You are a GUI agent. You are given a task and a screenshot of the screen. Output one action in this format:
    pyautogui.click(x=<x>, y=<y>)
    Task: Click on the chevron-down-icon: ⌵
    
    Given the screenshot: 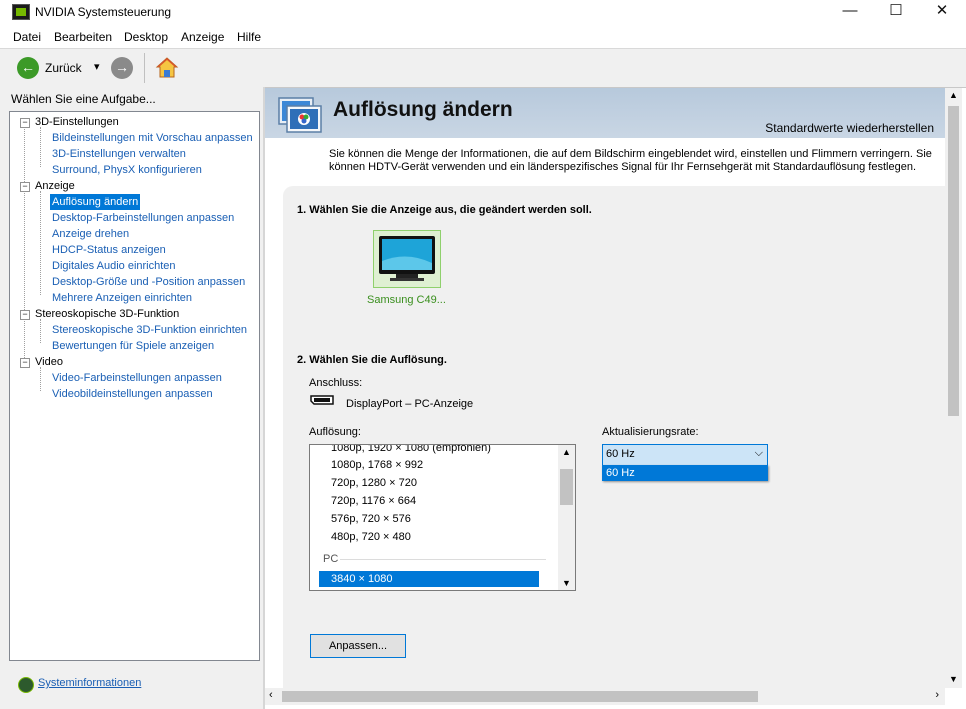 What is the action you would take?
    pyautogui.click(x=759, y=453)
    